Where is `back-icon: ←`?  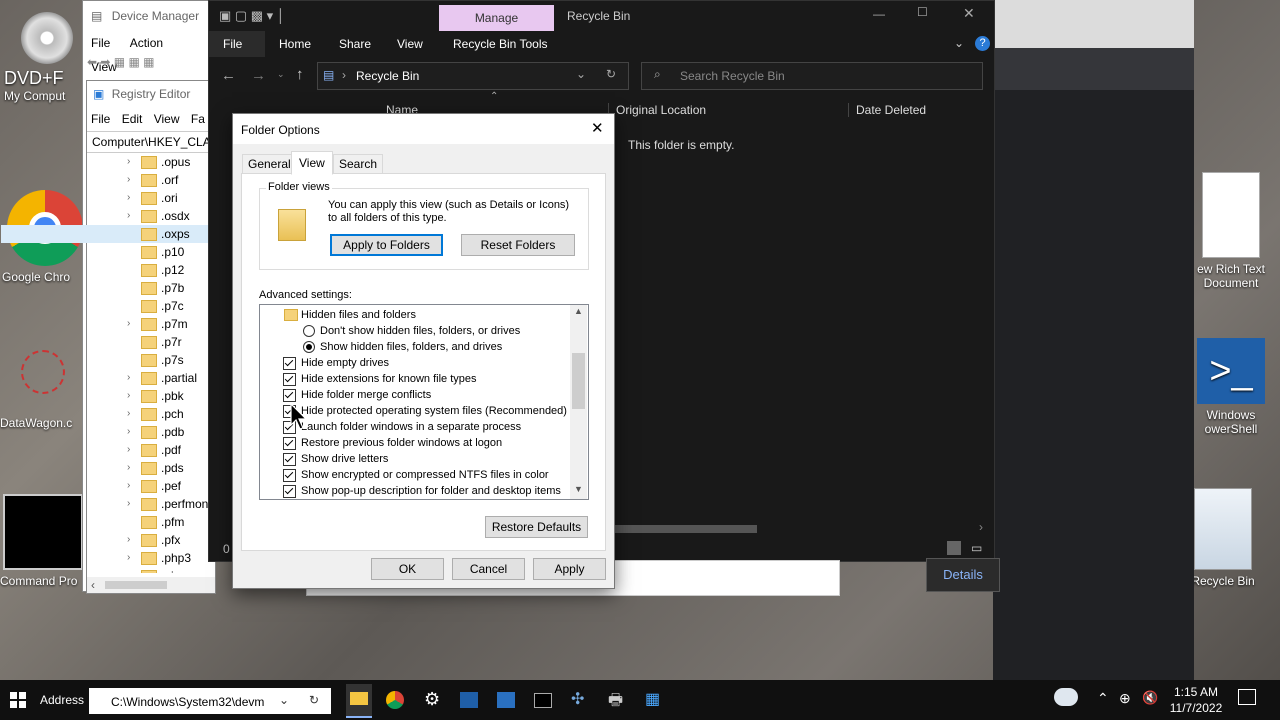 back-icon: ← is located at coordinates (228, 75).